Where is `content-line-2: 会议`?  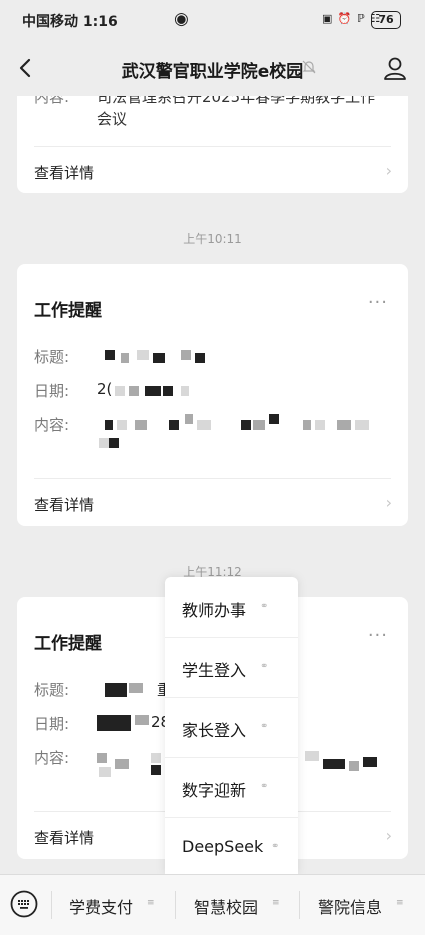 content-line-2: 会议 is located at coordinates (112, 119).